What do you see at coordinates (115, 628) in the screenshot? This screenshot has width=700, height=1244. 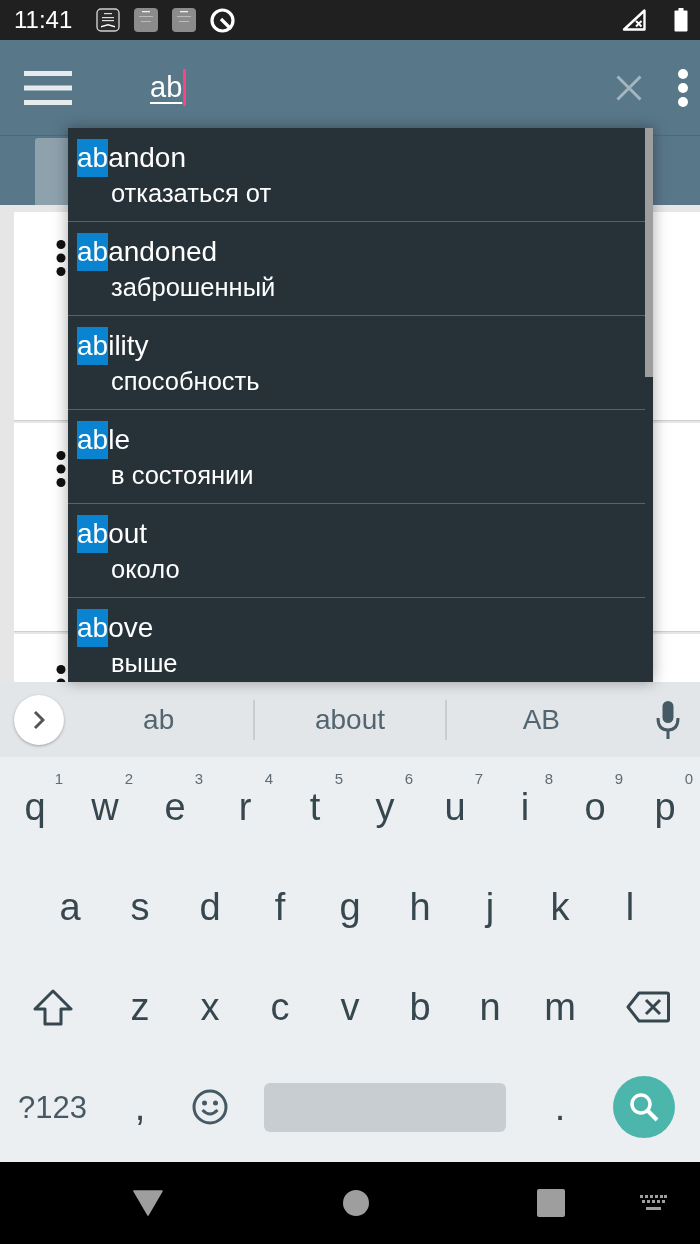 I see `suggestion-word: above` at bounding box center [115, 628].